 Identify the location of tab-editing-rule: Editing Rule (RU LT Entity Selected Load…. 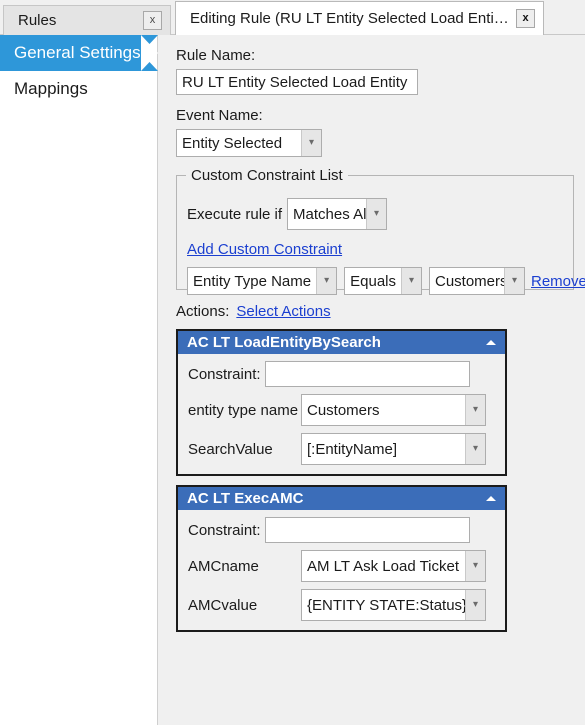
(359, 18).